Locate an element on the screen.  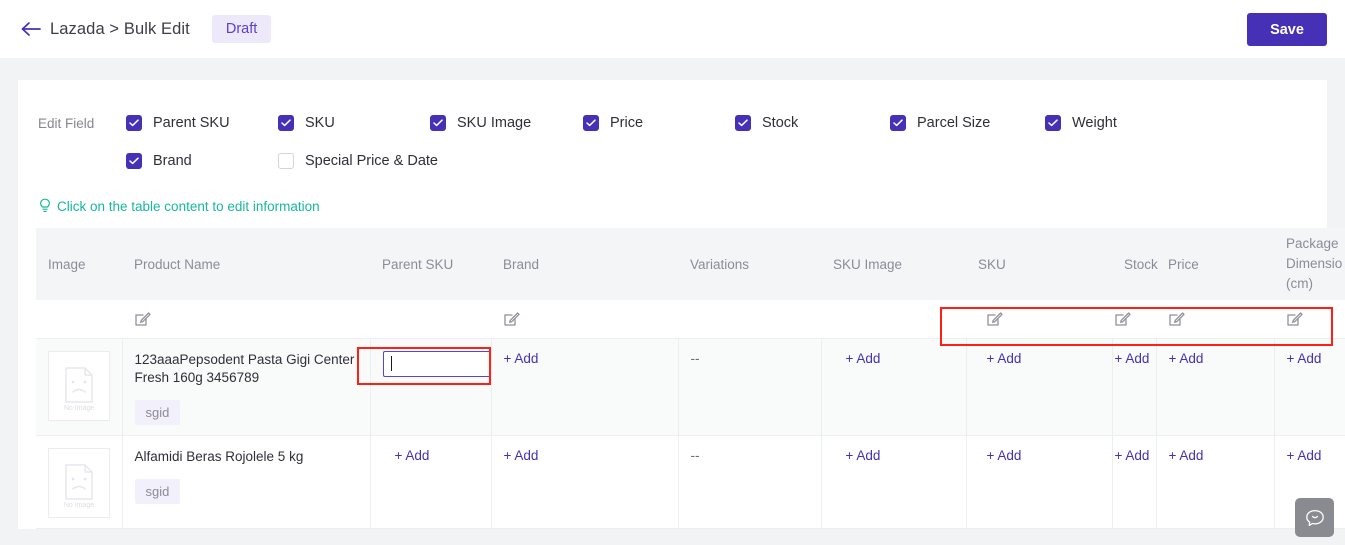
bulk-edit-product-name-cell is located at coordinates (246, 319).